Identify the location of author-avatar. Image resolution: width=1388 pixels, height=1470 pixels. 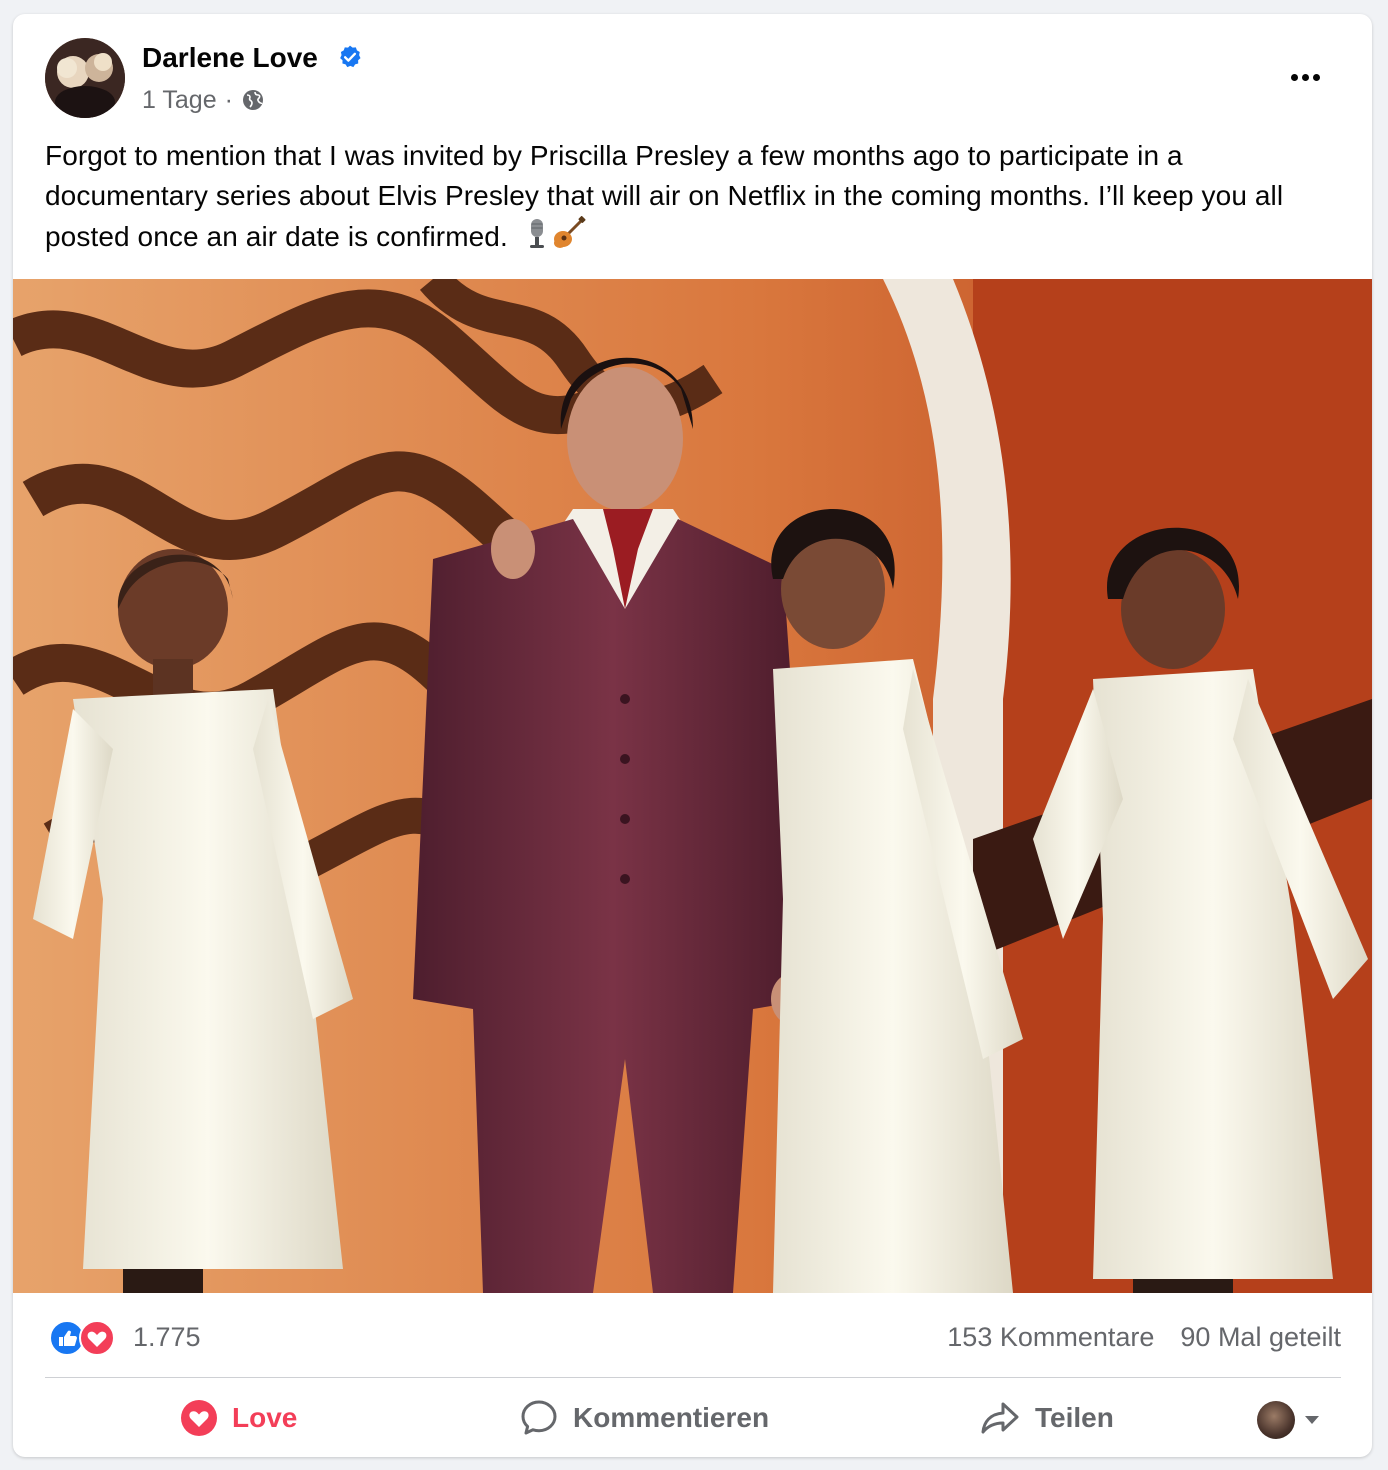
(85, 78).